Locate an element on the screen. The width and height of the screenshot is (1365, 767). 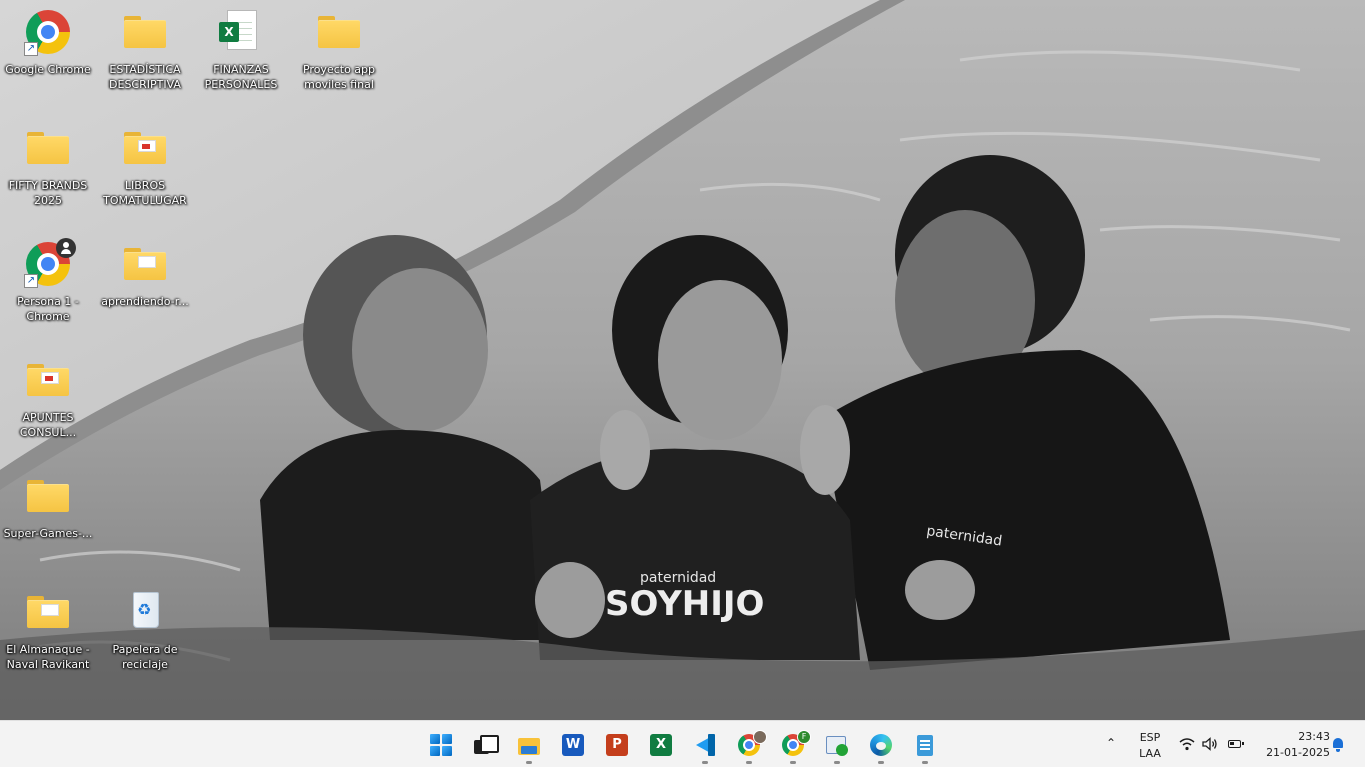
desktop-icon-label: FINANZAS PERSONALES is located at coordinates (241, 77).